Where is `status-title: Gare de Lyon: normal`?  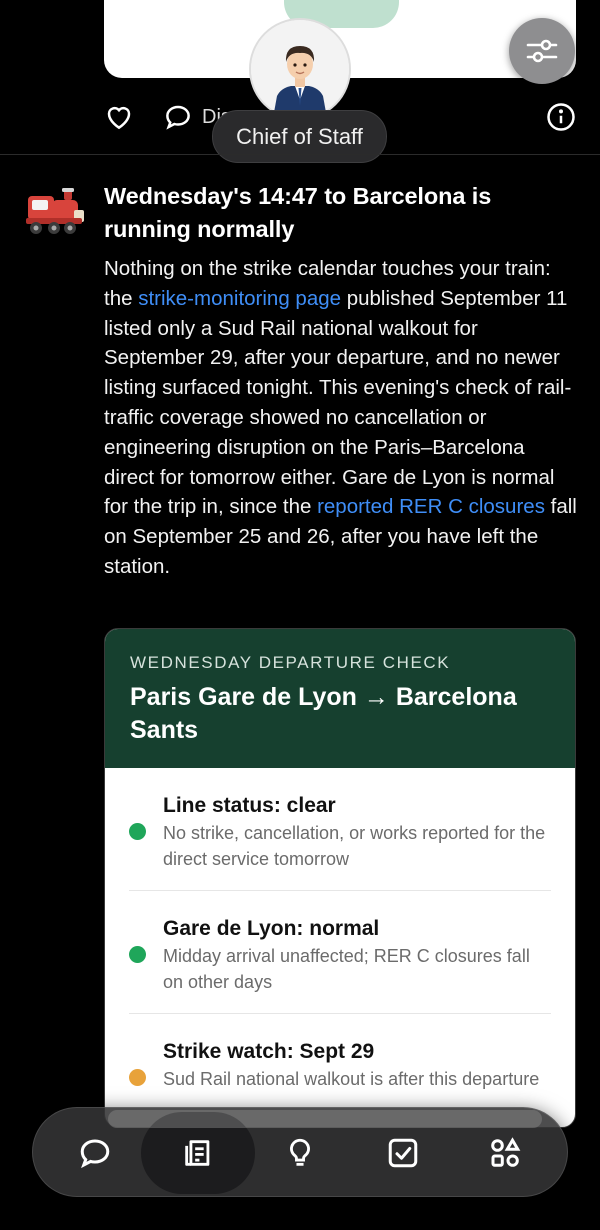
status-title: Gare de Lyon: normal is located at coordinates (271, 928).